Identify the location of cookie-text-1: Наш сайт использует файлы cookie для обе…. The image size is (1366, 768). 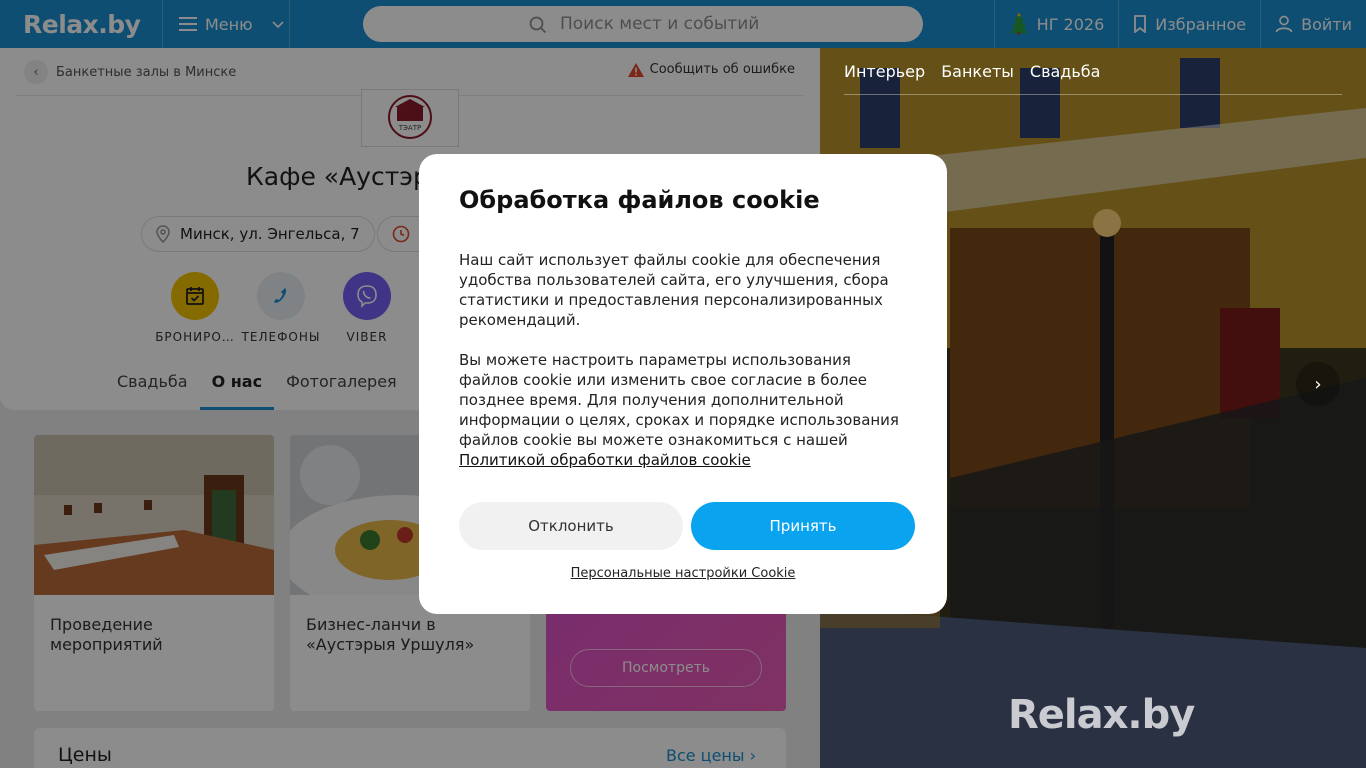
(674, 290).